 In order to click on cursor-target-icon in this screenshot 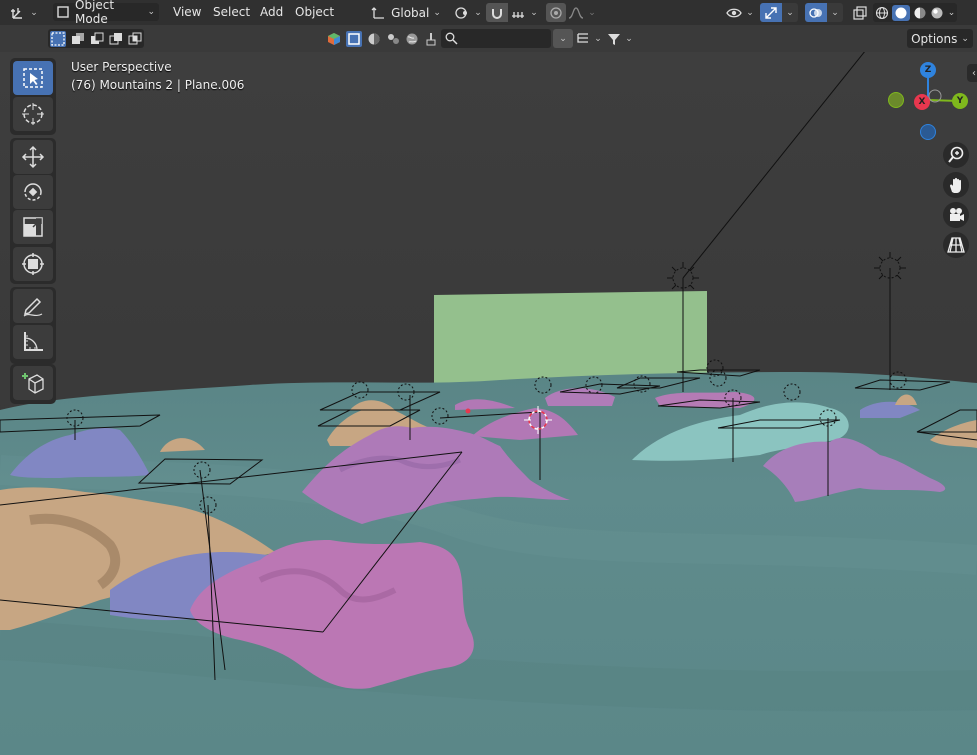, I will do `click(33, 114)`.